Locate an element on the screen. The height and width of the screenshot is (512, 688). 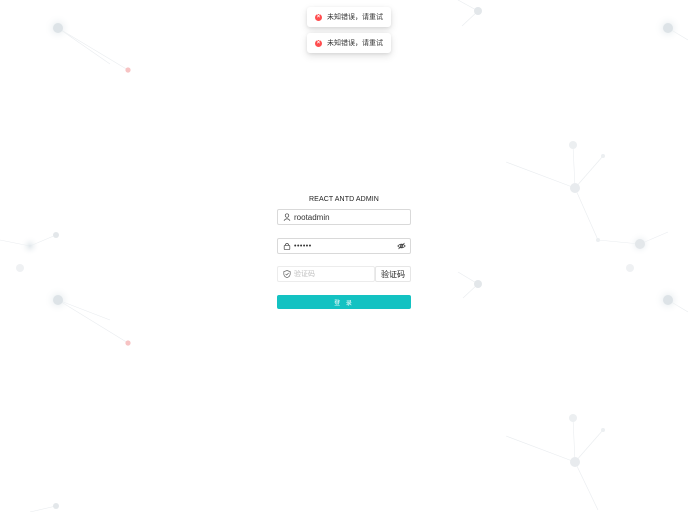
captcha-image-button: 验证码 is located at coordinates (393, 274).